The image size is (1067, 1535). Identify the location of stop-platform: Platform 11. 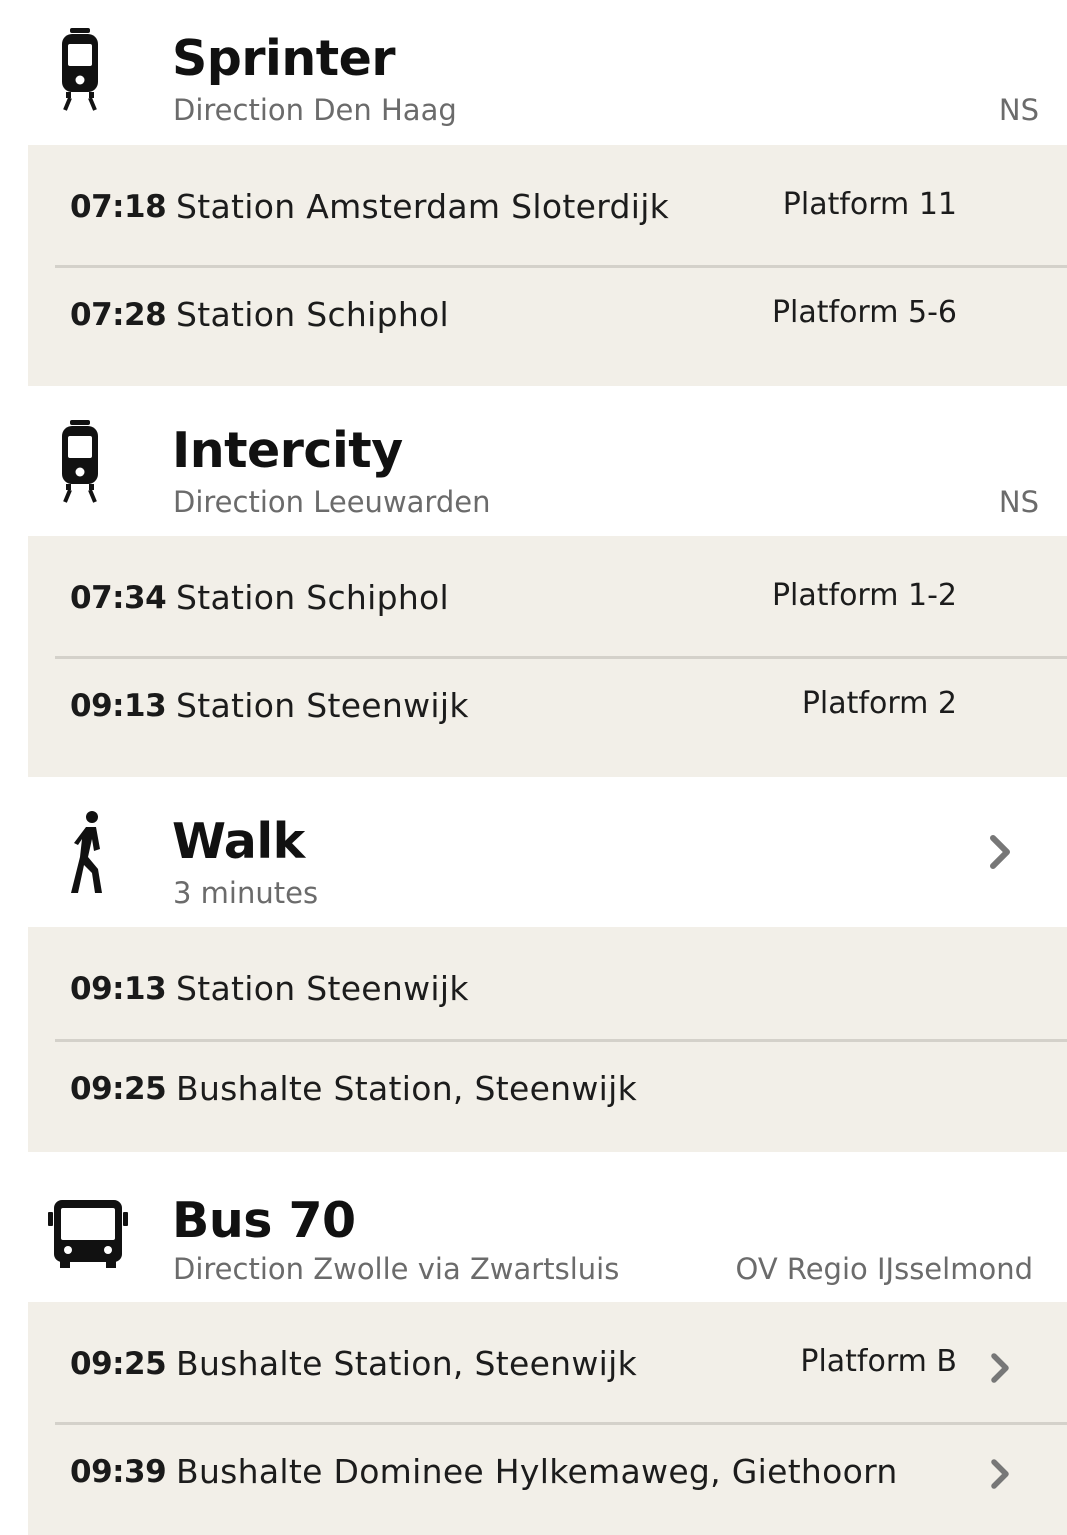
(869, 204).